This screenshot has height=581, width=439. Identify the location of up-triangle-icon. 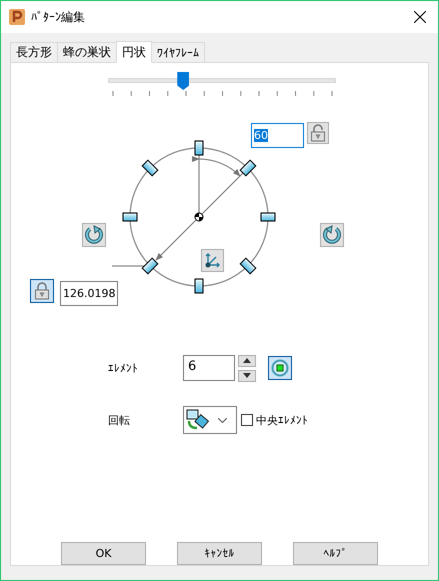
(247, 360).